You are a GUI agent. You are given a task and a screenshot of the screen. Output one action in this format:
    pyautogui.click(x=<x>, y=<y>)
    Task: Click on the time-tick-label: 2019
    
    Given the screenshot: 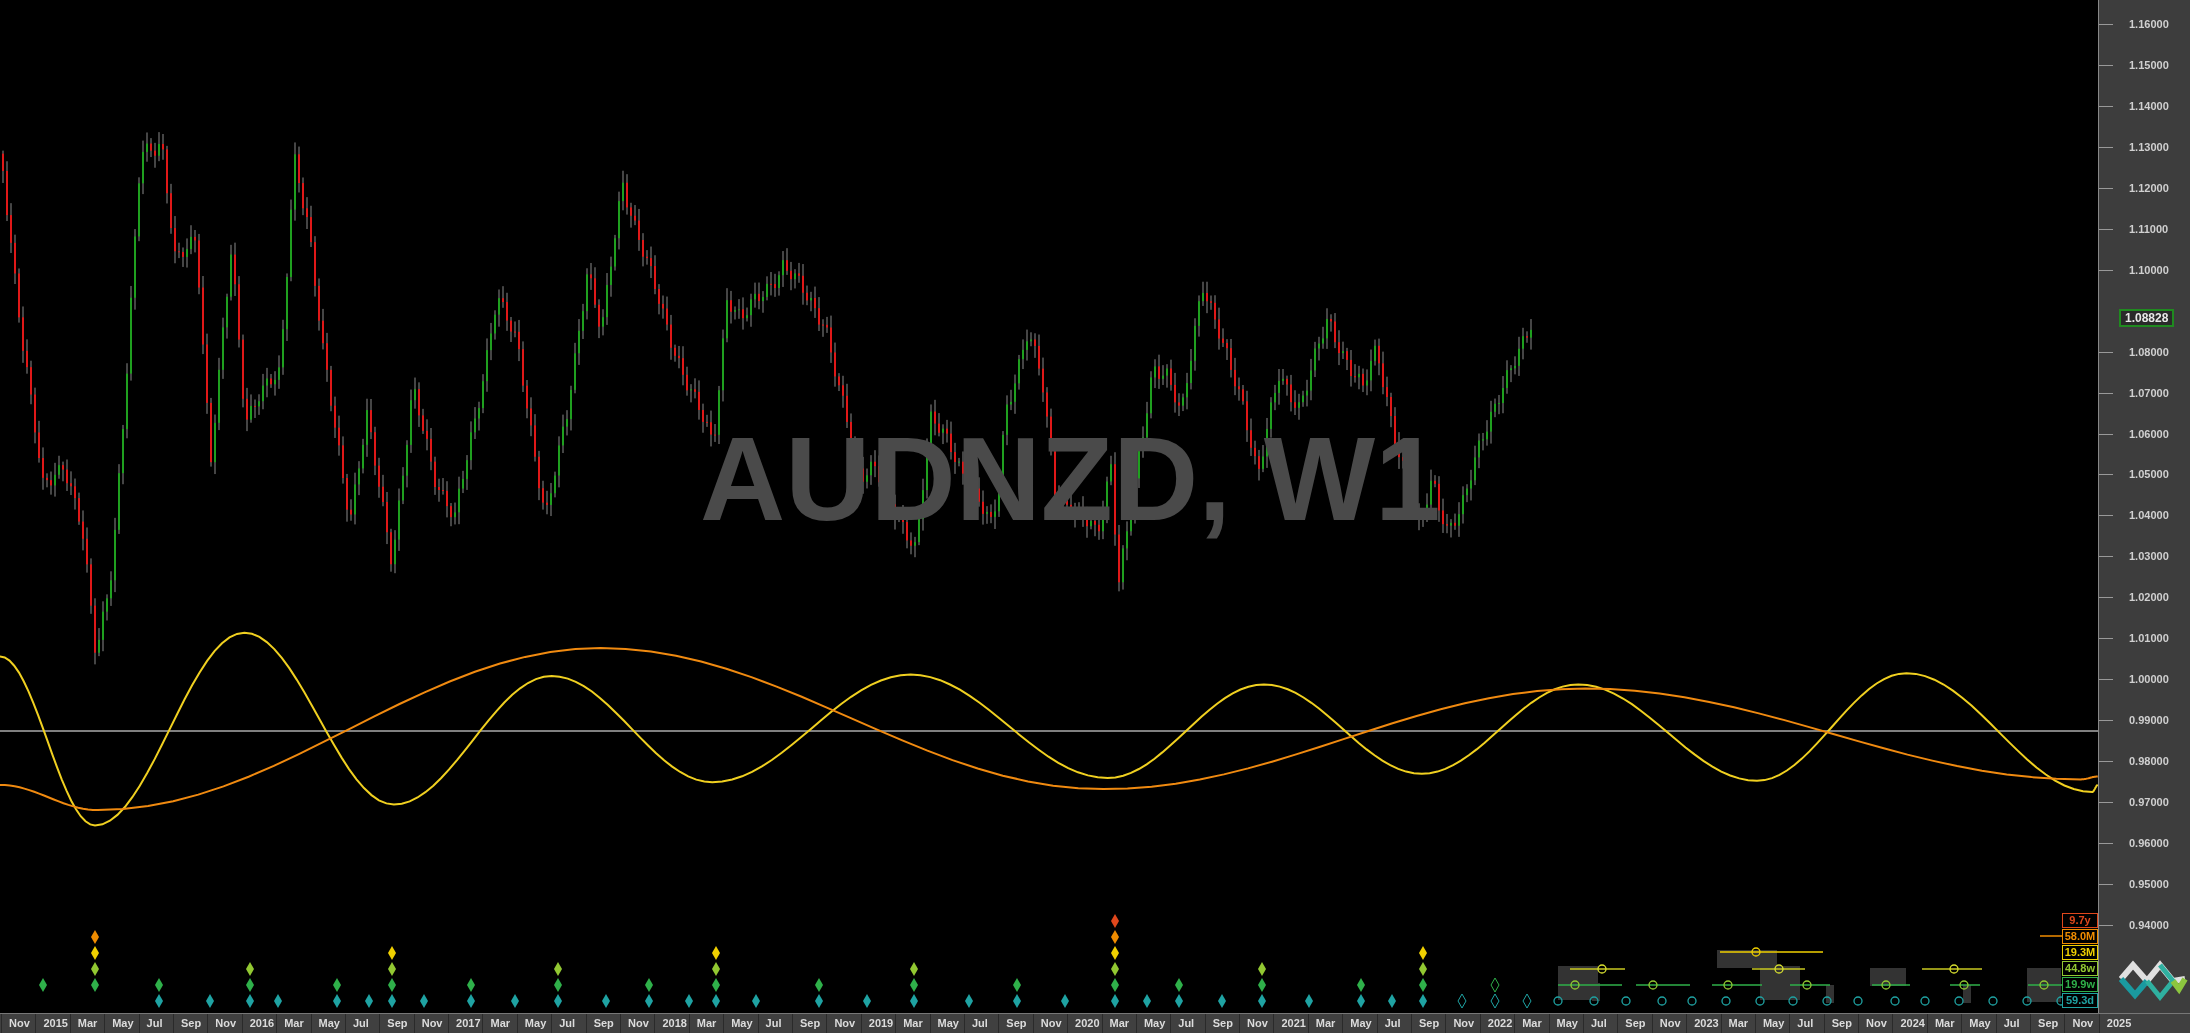 What is the action you would take?
    pyautogui.click(x=881, y=1023)
    